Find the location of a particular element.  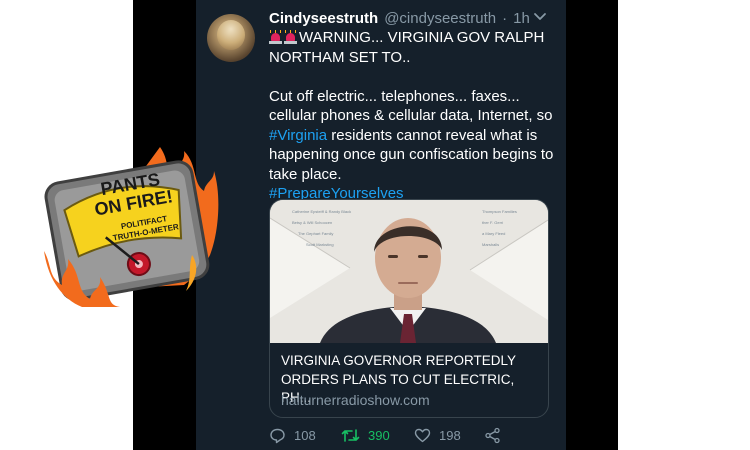

avatar-photo is located at coordinates (231, 35).